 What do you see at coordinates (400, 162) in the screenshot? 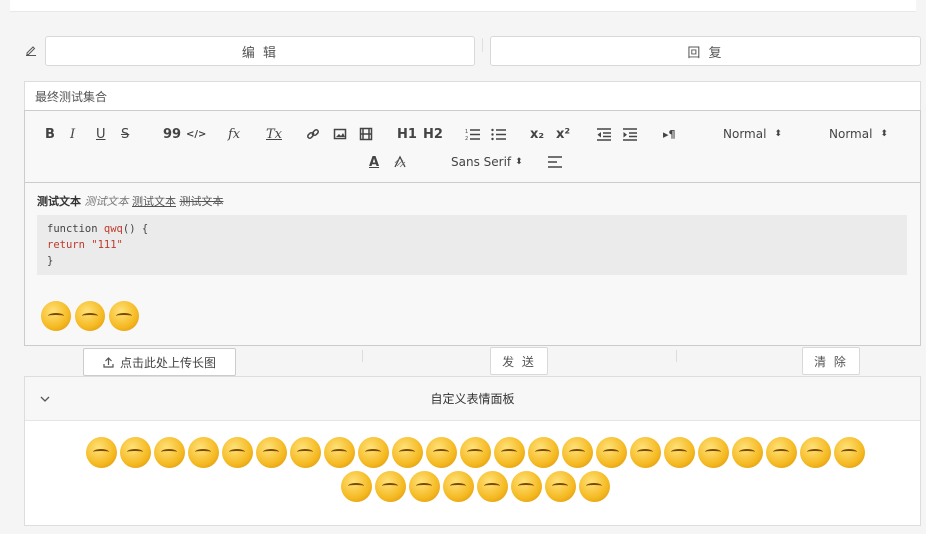
I see `background-color-icon` at bounding box center [400, 162].